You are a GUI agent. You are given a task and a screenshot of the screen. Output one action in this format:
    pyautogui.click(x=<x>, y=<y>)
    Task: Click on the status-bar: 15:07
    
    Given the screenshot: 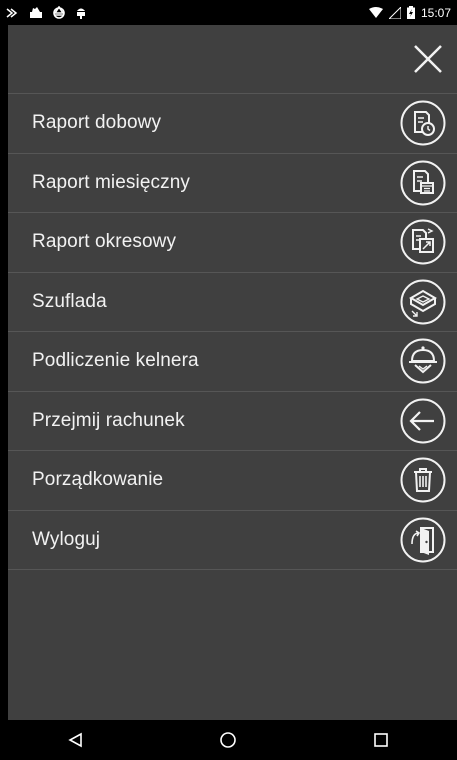 What is the action you would take?
    pyautogui.click(x=228, y=12)
    